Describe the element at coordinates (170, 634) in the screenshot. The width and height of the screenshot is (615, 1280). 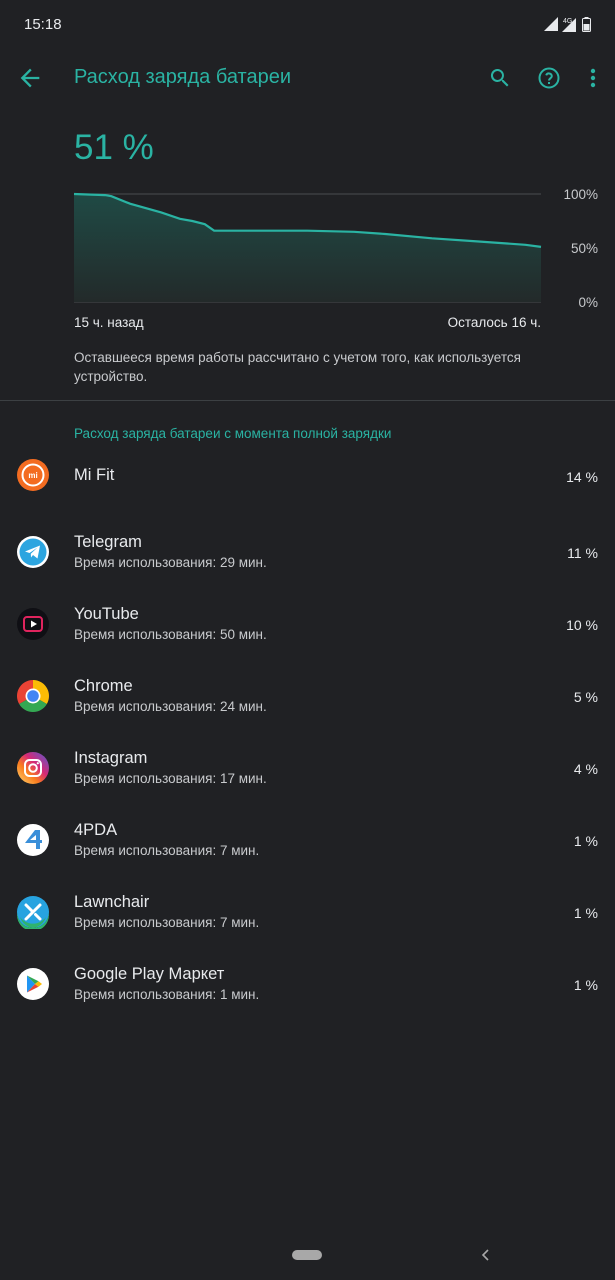
I see `app-usage-time: Время использования: 50 мин.` at that location.